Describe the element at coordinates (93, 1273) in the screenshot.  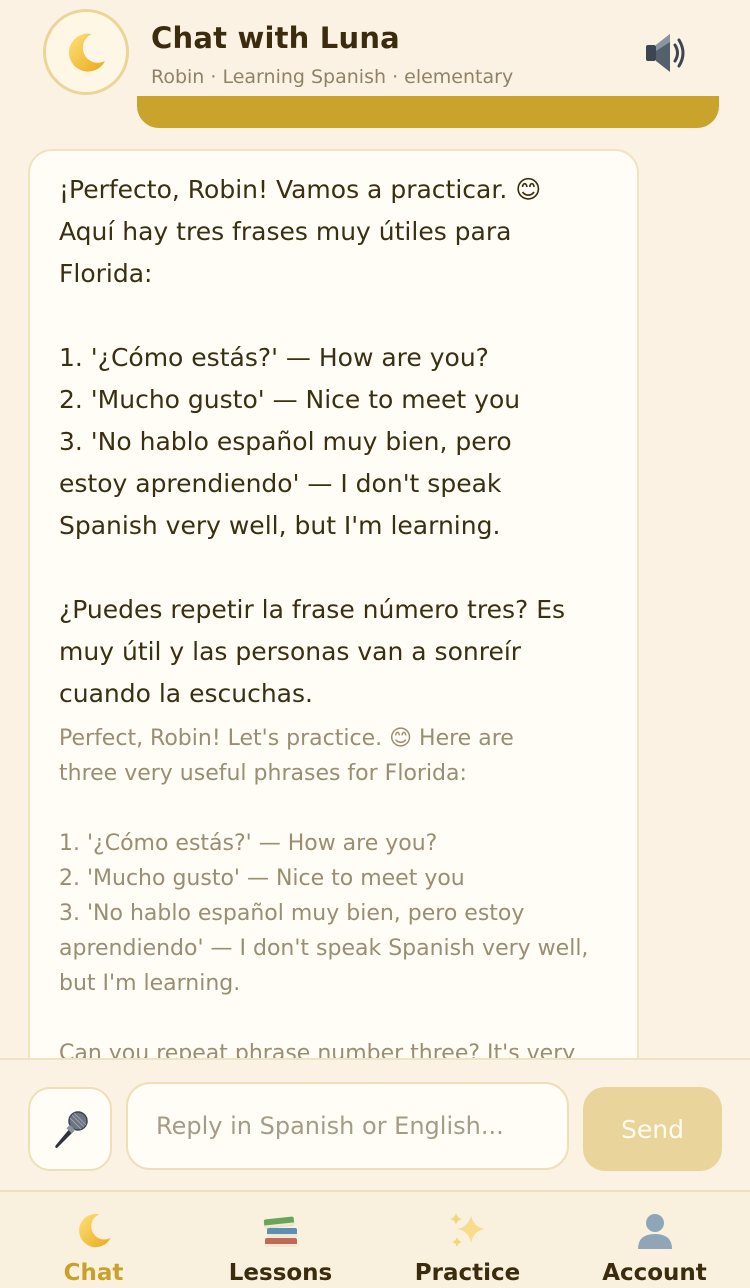
I see `nav-label-chat: Chat` at that location.